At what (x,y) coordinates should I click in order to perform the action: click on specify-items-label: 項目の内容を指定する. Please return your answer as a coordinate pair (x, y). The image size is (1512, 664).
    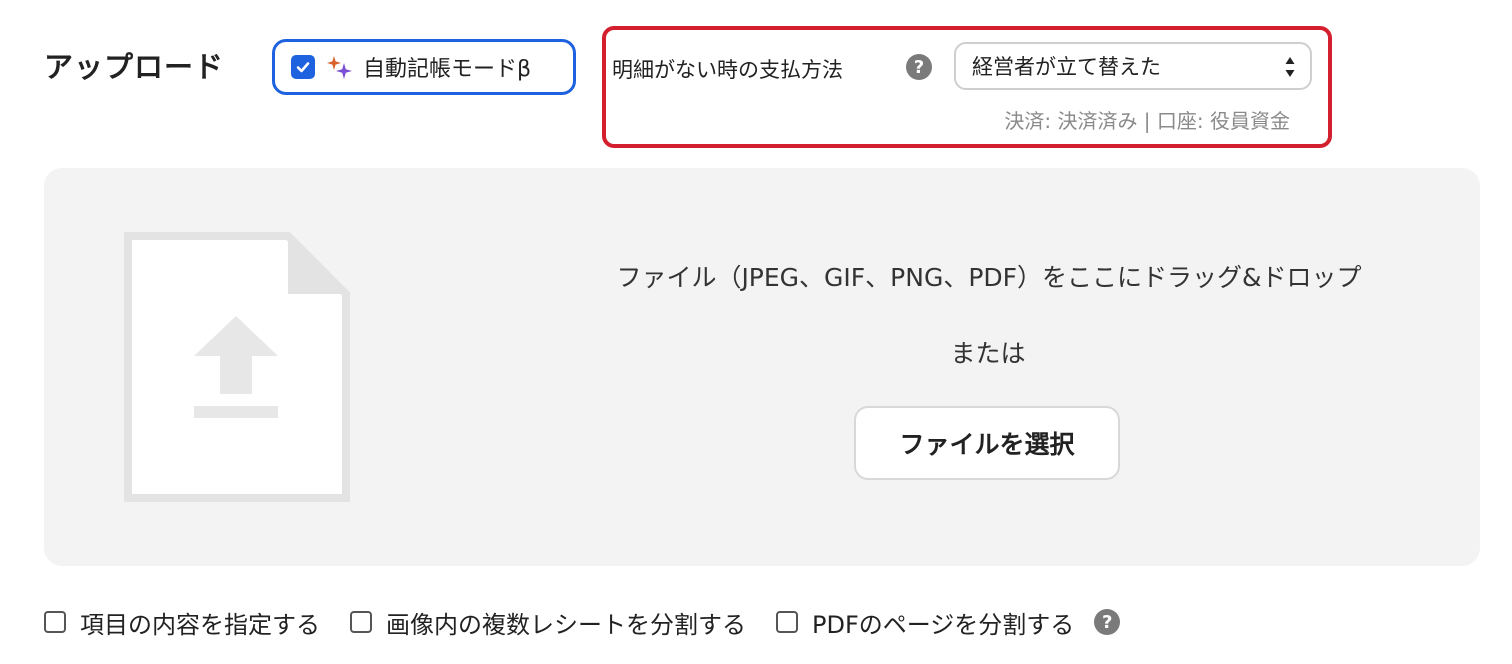
    Looking at the image, I should click on (200, 624).